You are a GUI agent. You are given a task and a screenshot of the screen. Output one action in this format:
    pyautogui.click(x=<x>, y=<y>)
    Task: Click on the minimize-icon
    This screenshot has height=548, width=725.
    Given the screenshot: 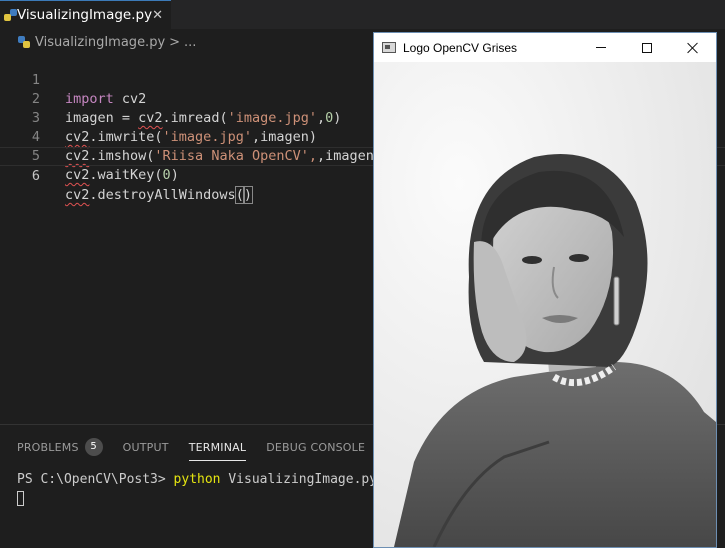 What is the action you would take?
    pyautogui.click(x=601, y=47)
    